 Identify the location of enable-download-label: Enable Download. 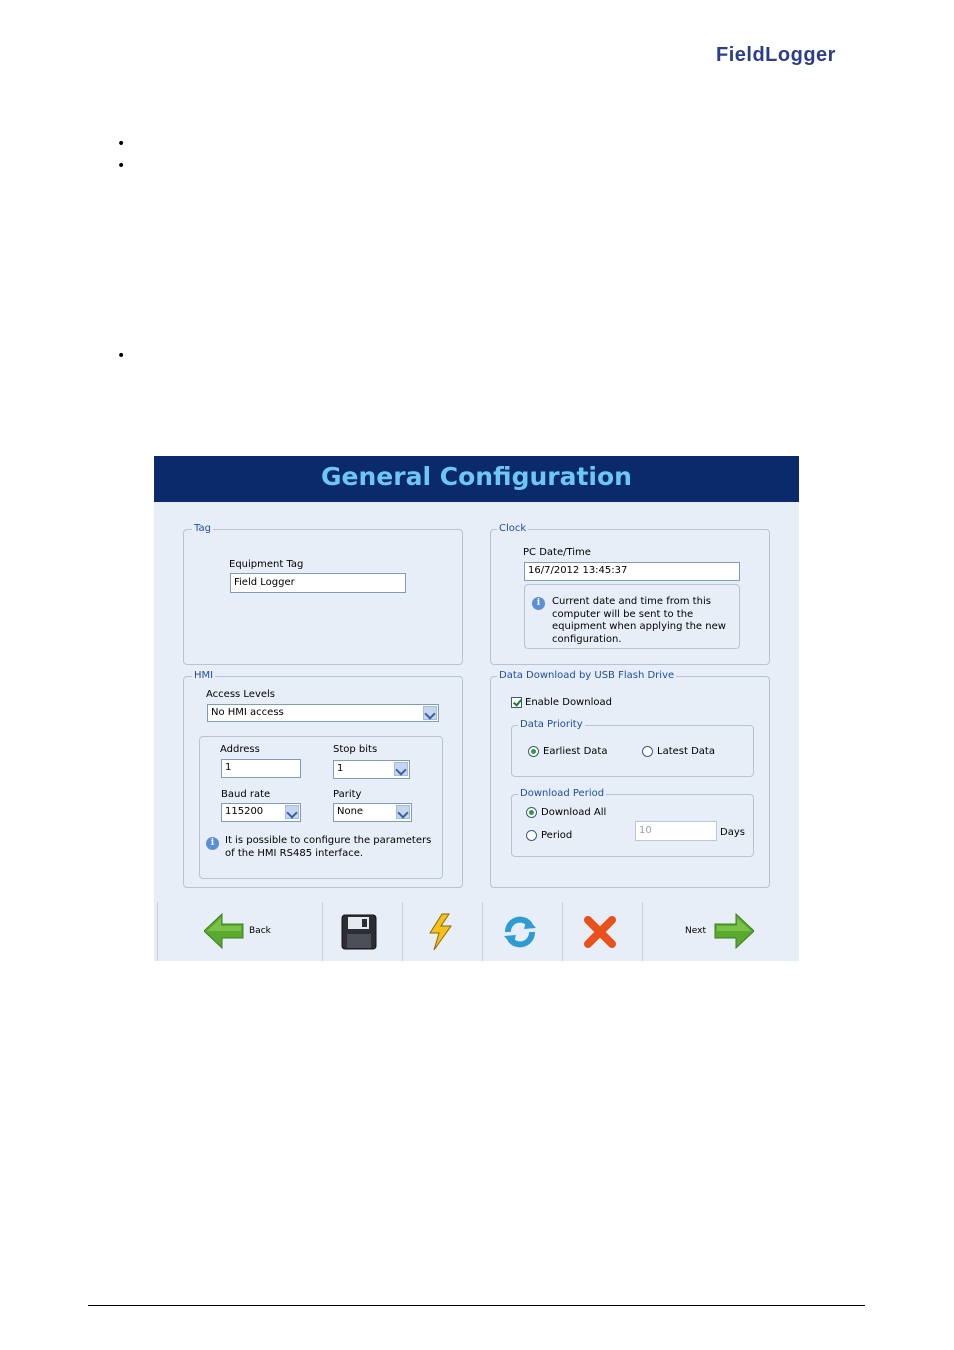
(568, 702).